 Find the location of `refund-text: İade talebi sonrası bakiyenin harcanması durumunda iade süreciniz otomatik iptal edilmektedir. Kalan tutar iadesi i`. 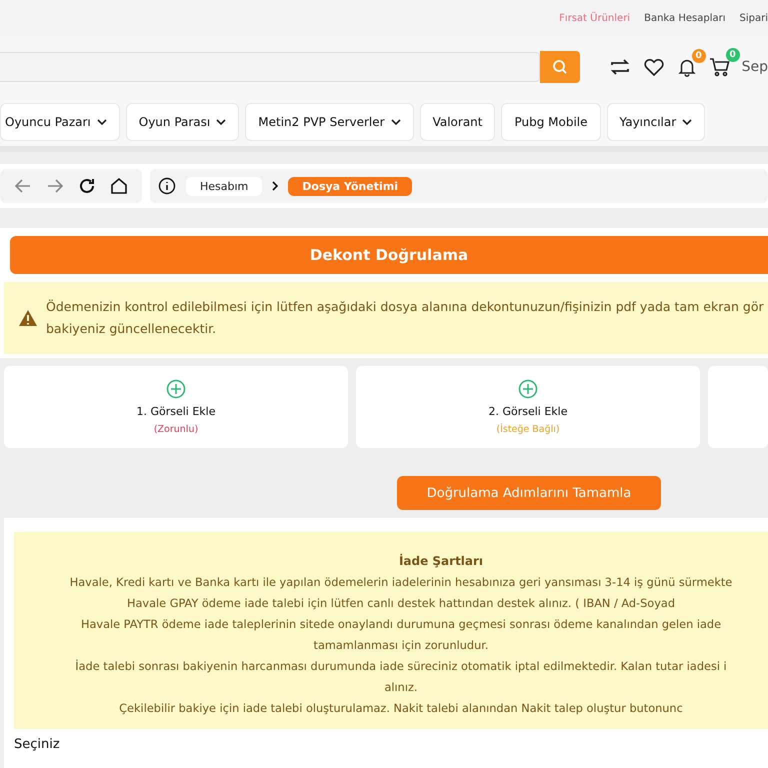

refund-text: İade talebi sonrası bakiyenin harcanması durumunda iade süreciniz otomatik iptal edilmektedir. Kalan tutar iadesi i is located at coordinates (401, 666).